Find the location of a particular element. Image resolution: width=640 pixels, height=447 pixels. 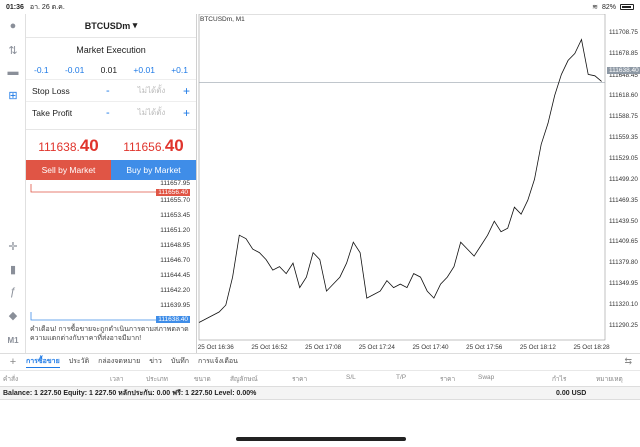

trade-buttons: Sell by Market Buy by Market is located at coordinates (111, 170).